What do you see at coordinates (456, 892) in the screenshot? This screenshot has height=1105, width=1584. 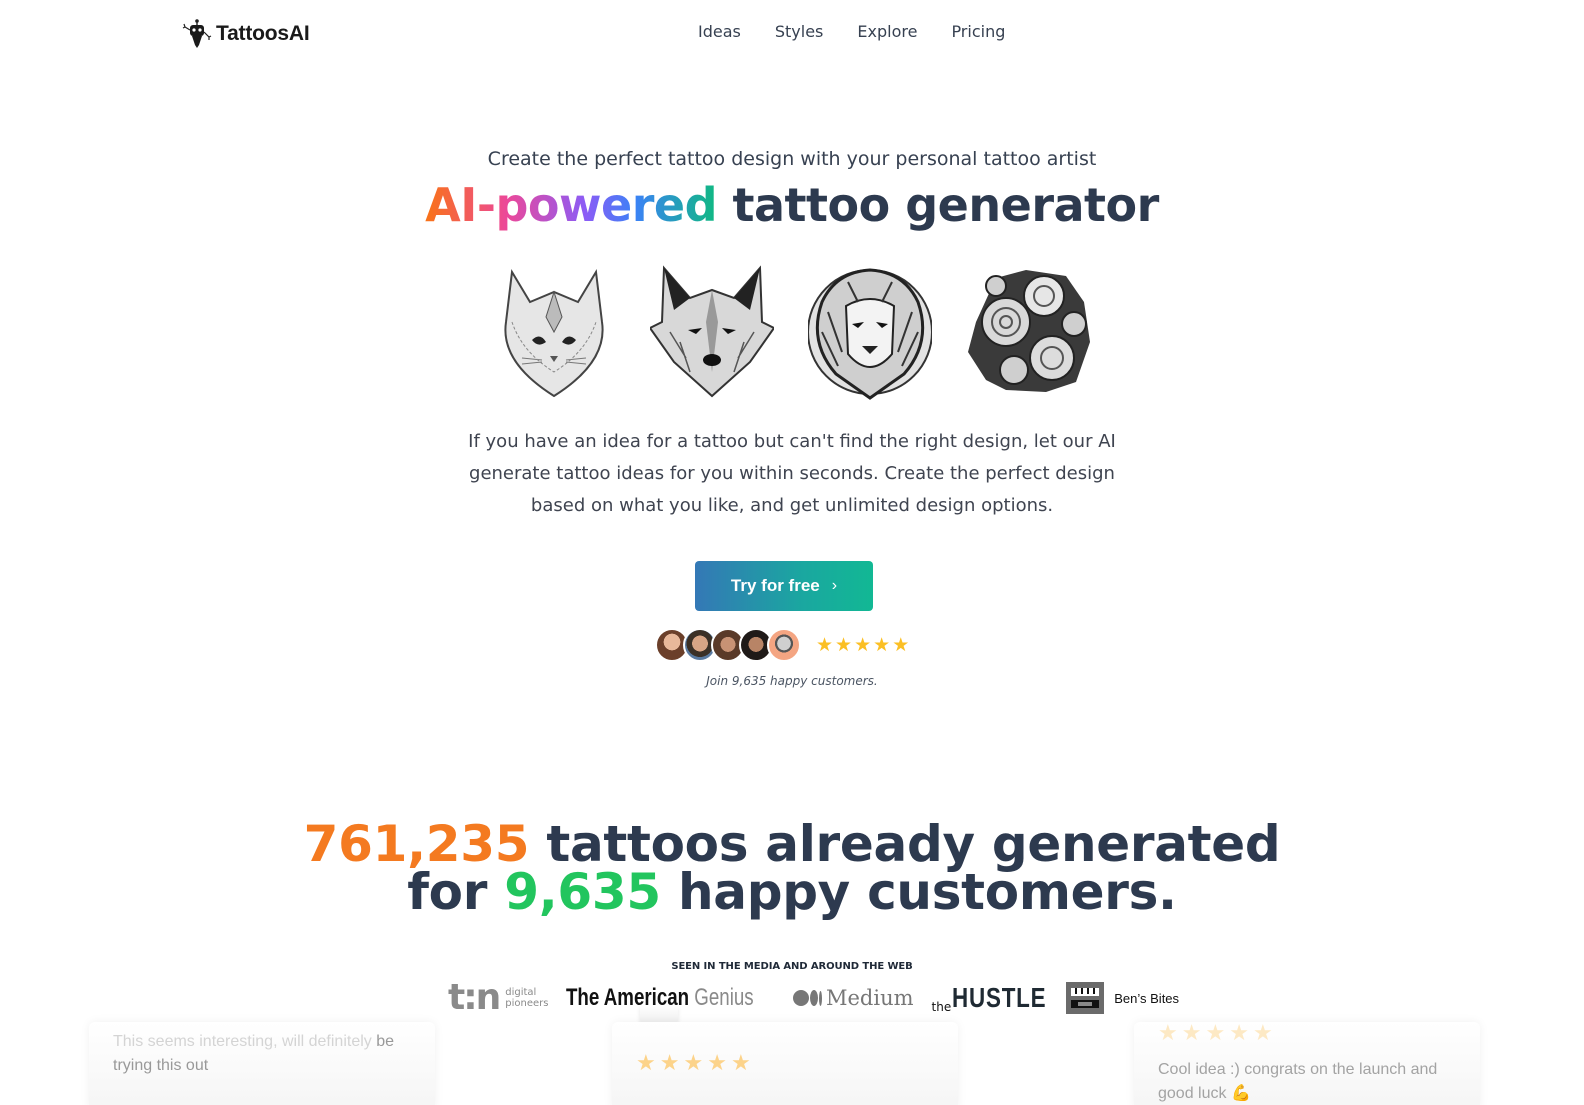 I see `stats-line2-prefix: for` at bounding box center [456, 892].